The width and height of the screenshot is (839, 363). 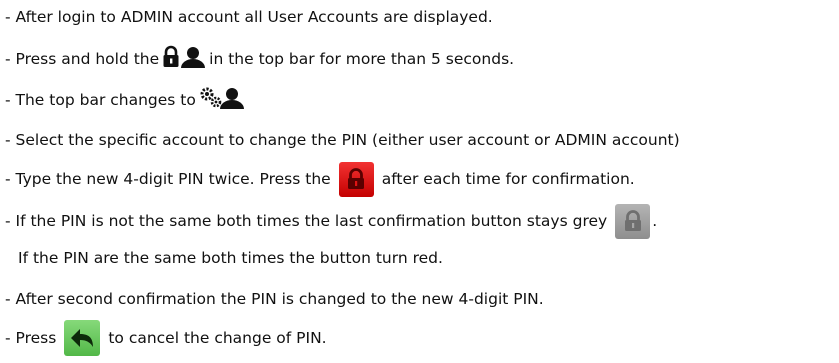 What do you see at coordinates (82, 59) in the screenshot?
I see `line-text-before: - Press and hold the` at bounding box center [82, 59].